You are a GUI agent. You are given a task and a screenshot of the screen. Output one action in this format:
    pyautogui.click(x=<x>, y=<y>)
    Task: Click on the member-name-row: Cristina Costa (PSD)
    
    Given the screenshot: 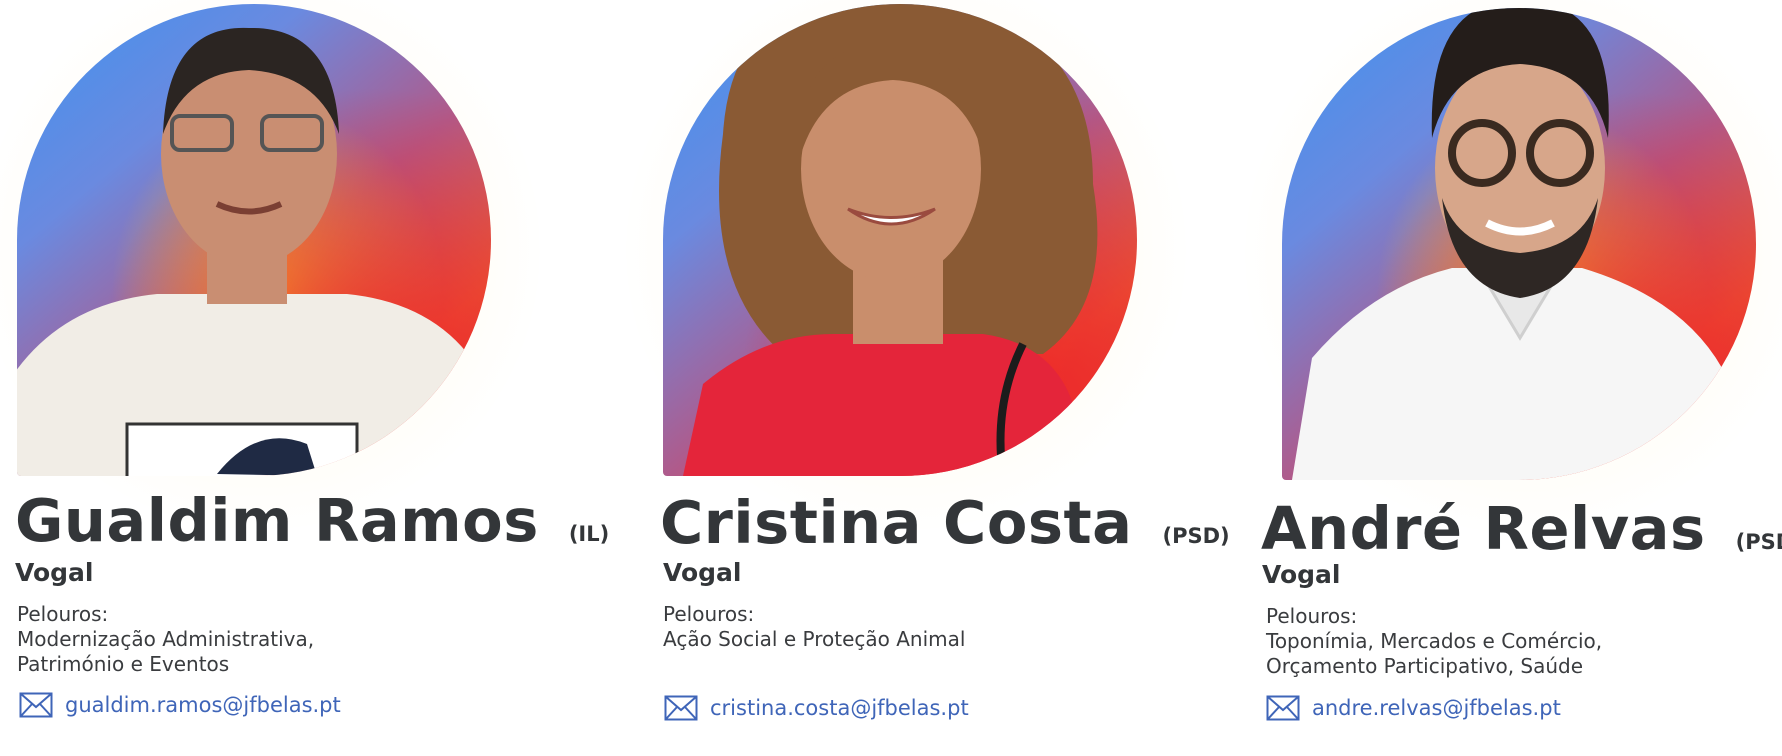 What is the action you would take?
    pyautogui.click(x=945, y=522)
    